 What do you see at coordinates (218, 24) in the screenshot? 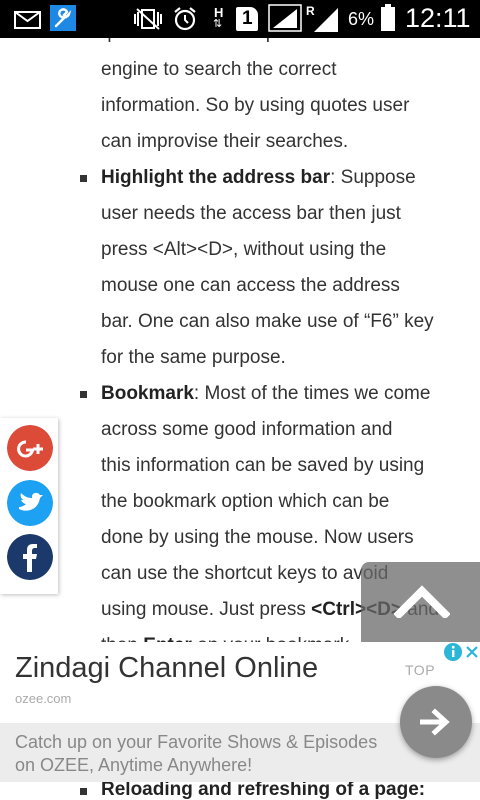
I see `data-arrows-icon: ⇅` at bounding box center [218, 24].